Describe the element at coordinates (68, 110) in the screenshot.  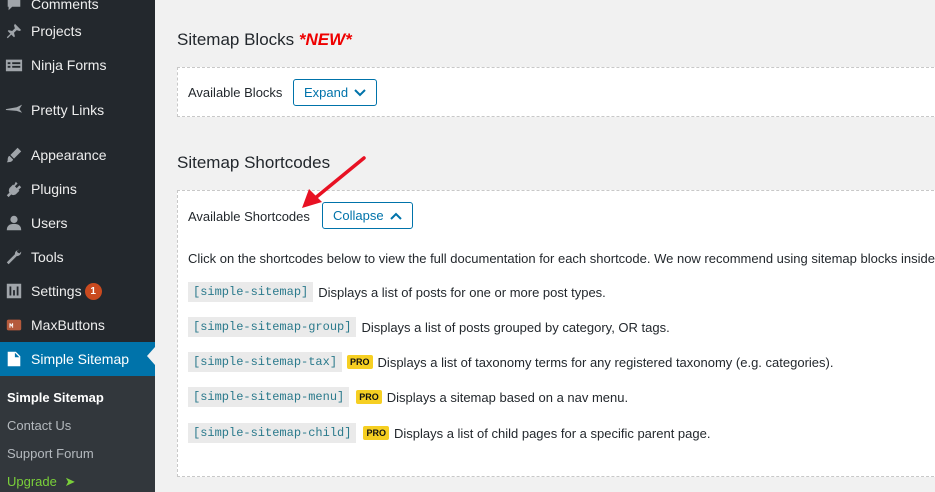
I see `sidebar-item-label: Pretty Links` at that location.